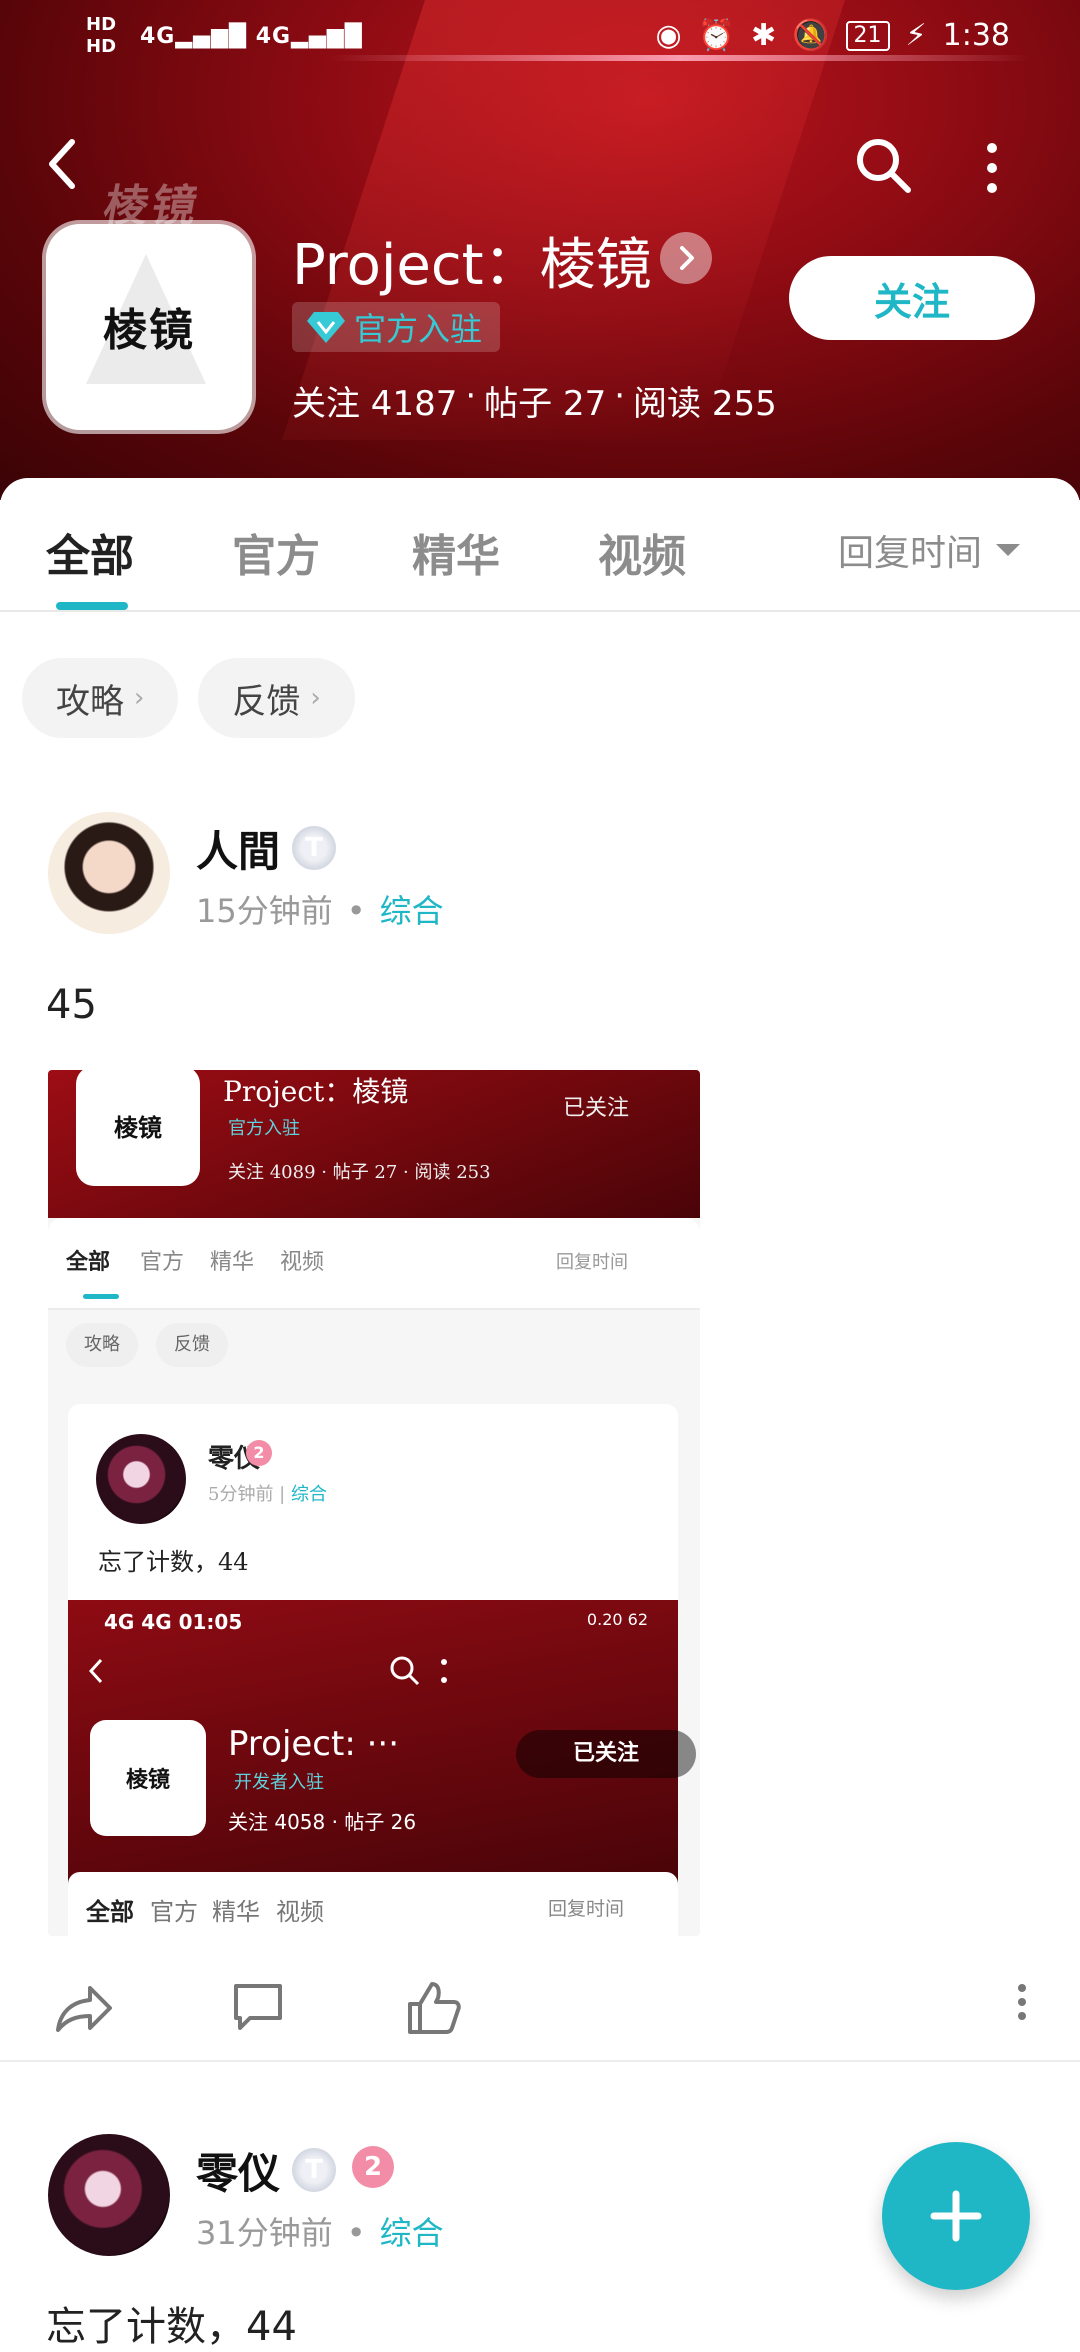 The image size is (1080, 2352). What do you see at coordinates (276, 552) in the screenshot?
I see `tab-official: 官方` at bounding box center [276, 552].